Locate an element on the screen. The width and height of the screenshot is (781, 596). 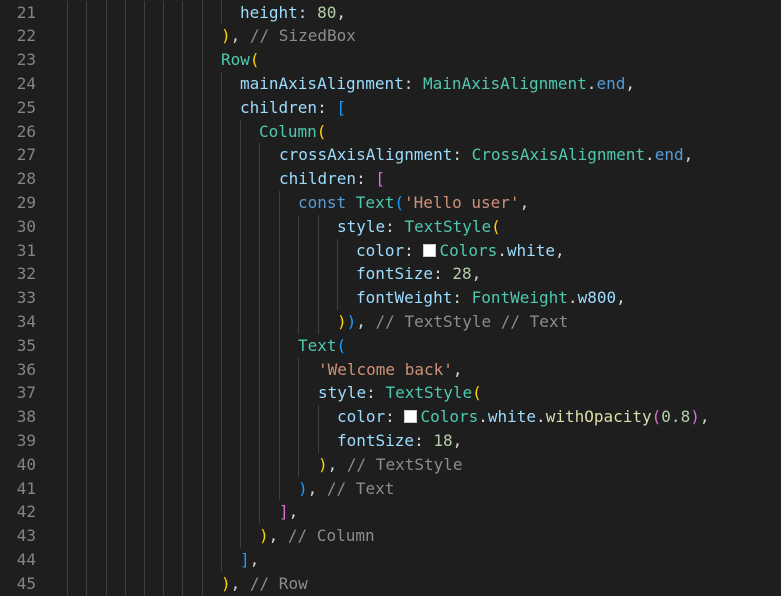
code-token: // TextStyle // Text is located at coordinates (472, 321).